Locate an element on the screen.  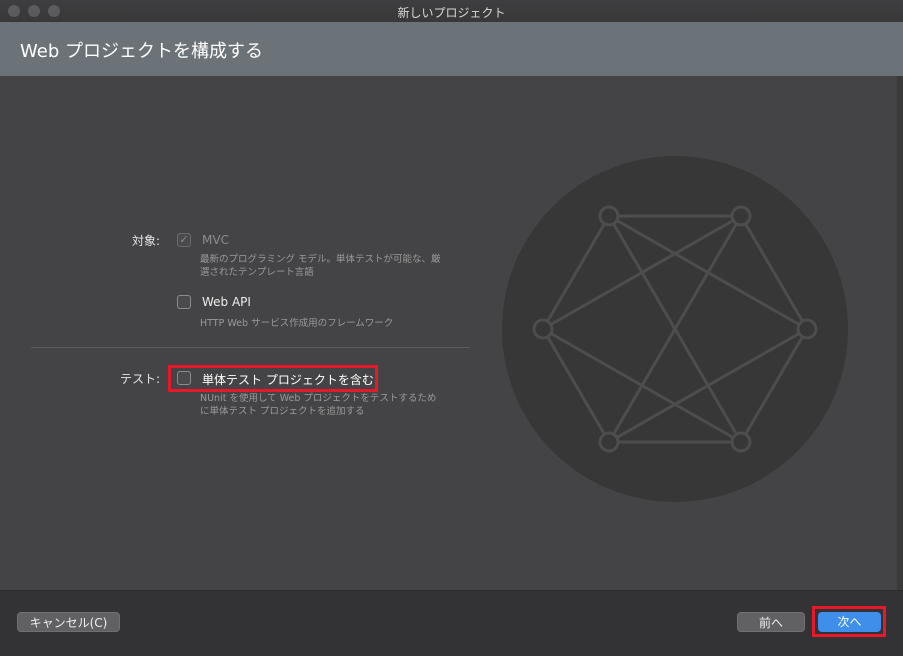
page-header: Web プロジェクトを構成する is located at coordinates (451, 49).